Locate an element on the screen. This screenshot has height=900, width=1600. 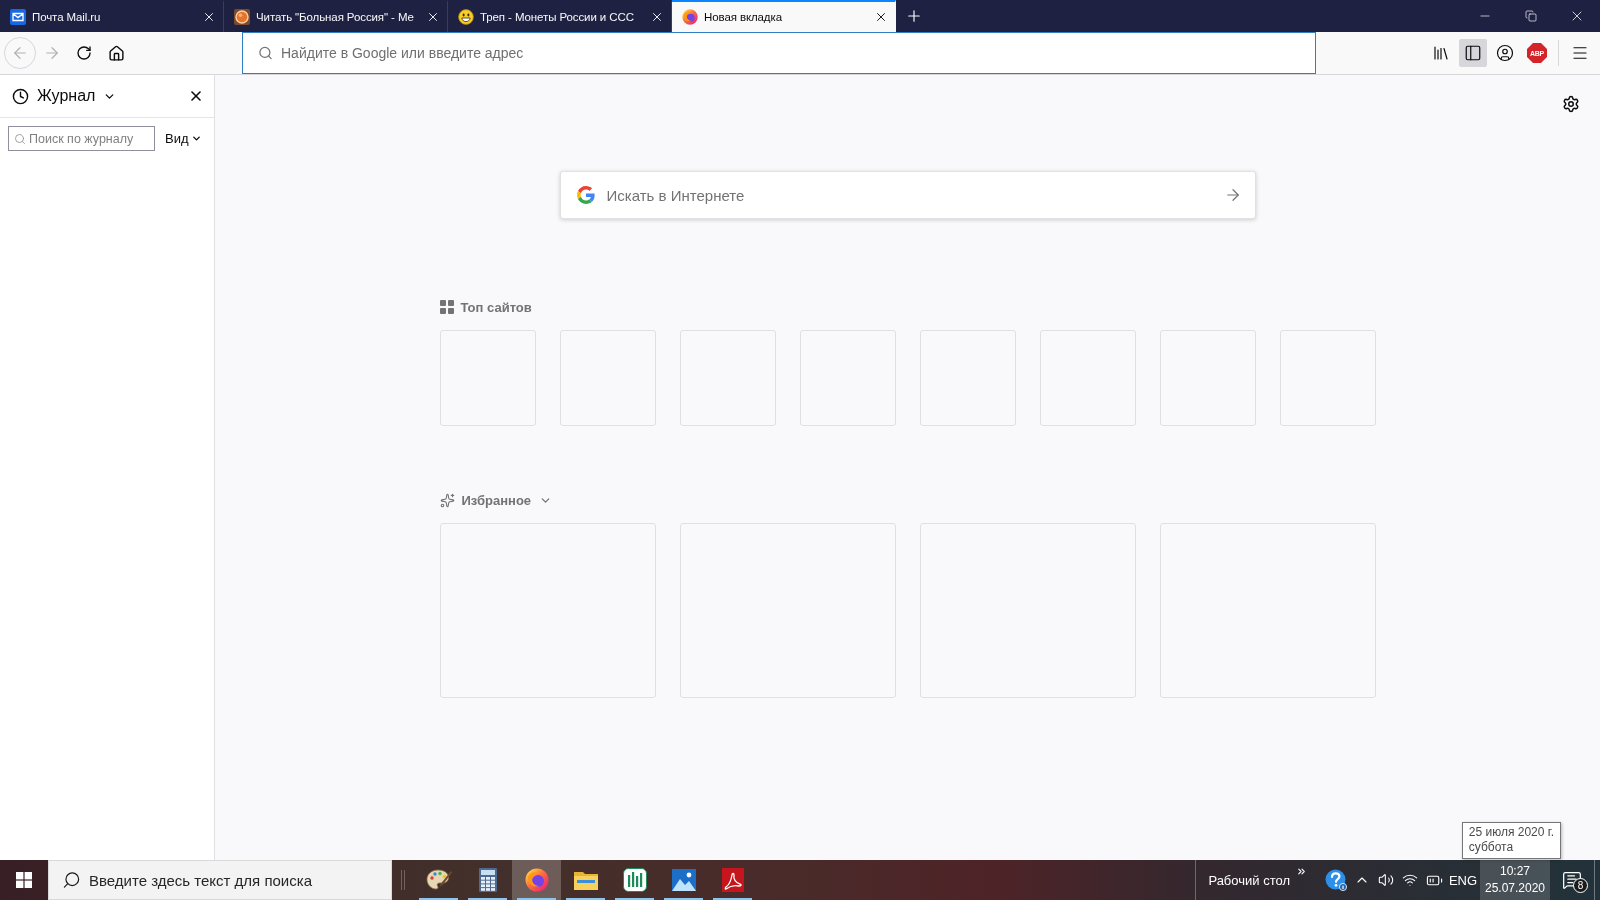
library-icon is located at coordinates (1441, 53).